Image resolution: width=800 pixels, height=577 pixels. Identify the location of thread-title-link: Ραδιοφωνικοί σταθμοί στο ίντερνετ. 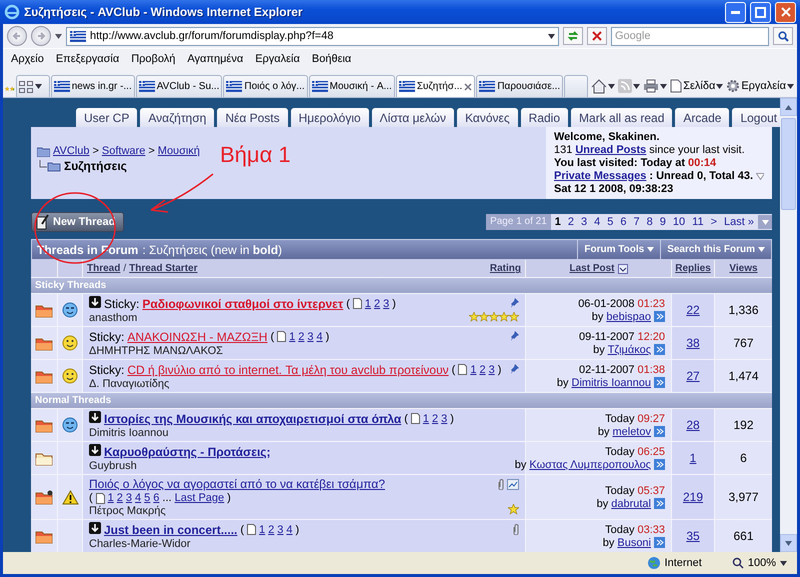
(243, 303).